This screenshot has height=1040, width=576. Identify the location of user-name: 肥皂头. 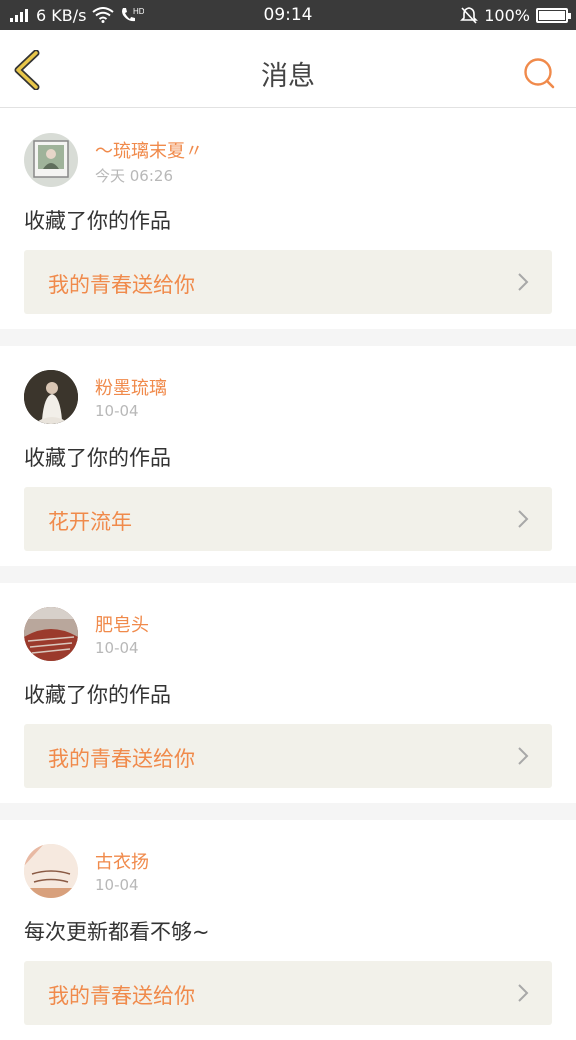
(122, 624).